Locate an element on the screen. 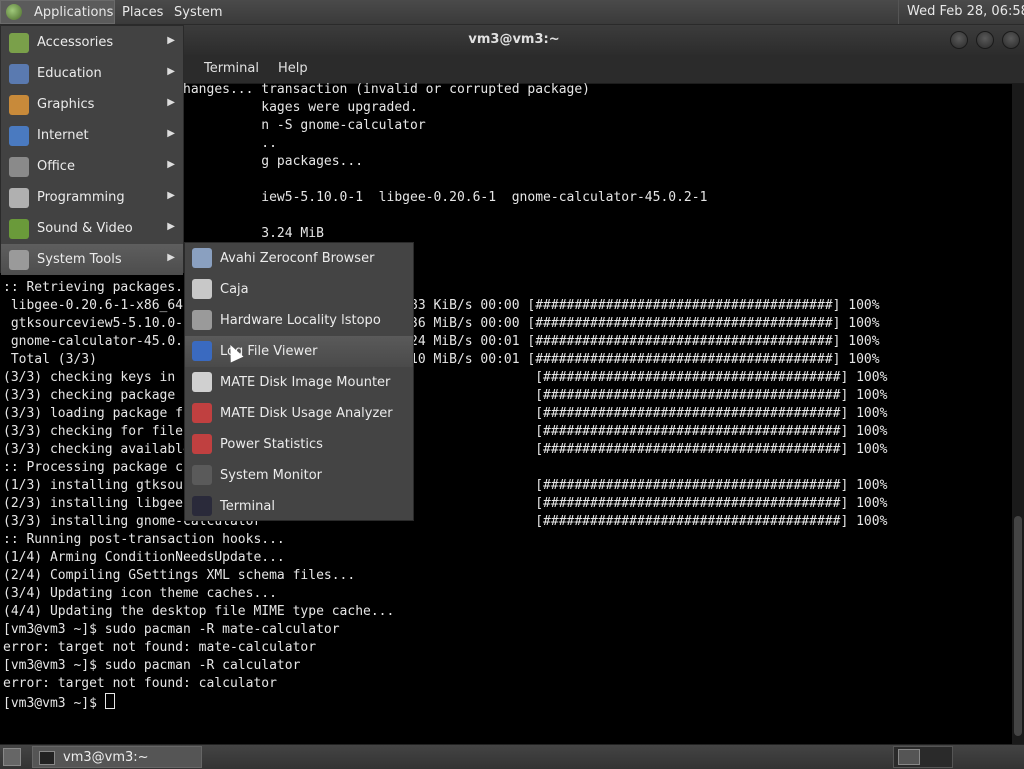 The height and width of the screenshot is (769, 1024). system-tools-item: MATE Disk Usage Analyzer is located at coordinates (299, 413).